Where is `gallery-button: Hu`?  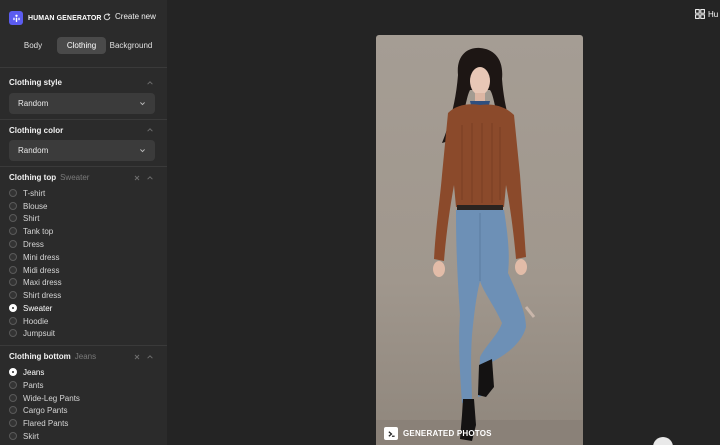 gallery-button: Hu is located at coordinates (706, 14).